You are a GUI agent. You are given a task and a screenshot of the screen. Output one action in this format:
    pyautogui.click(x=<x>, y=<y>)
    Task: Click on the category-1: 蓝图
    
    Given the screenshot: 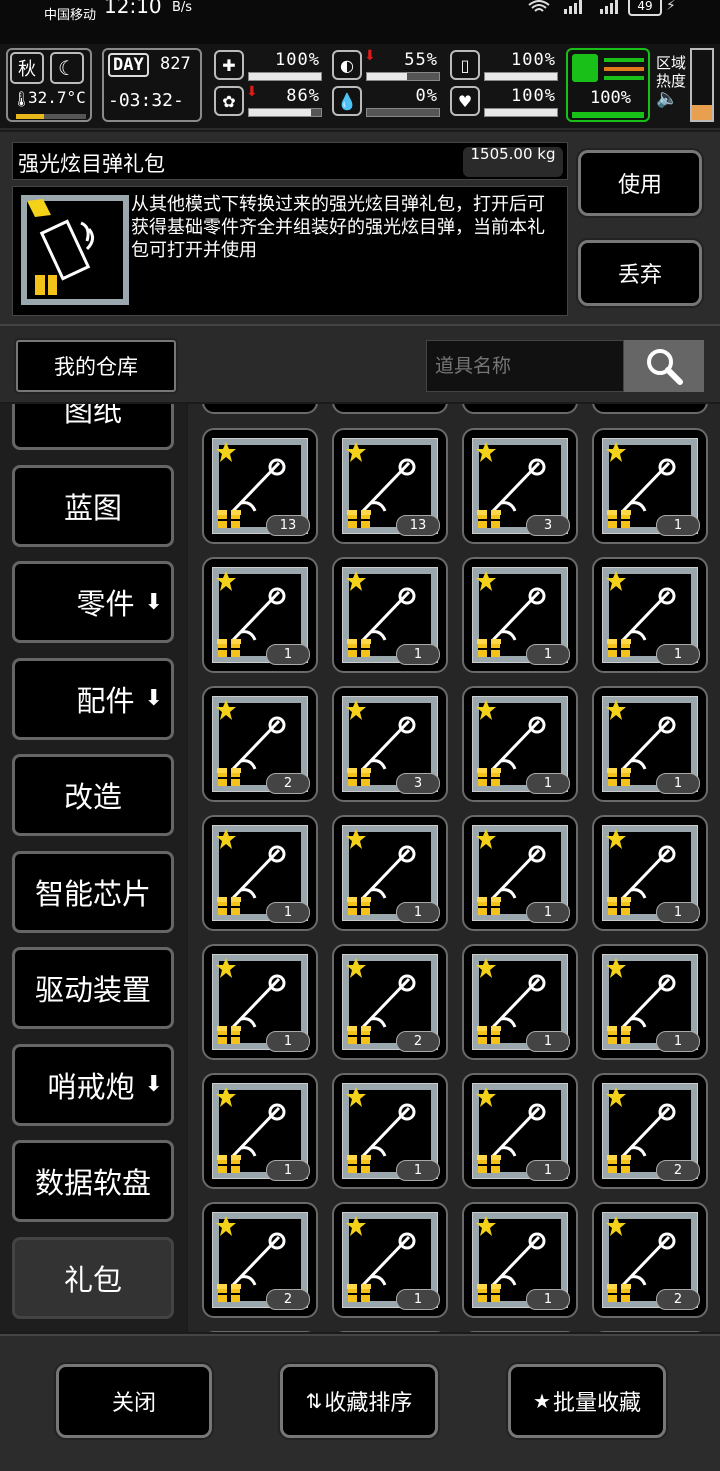 What is the action you would take?
    pyautogui.click(x=93, y=505)
    